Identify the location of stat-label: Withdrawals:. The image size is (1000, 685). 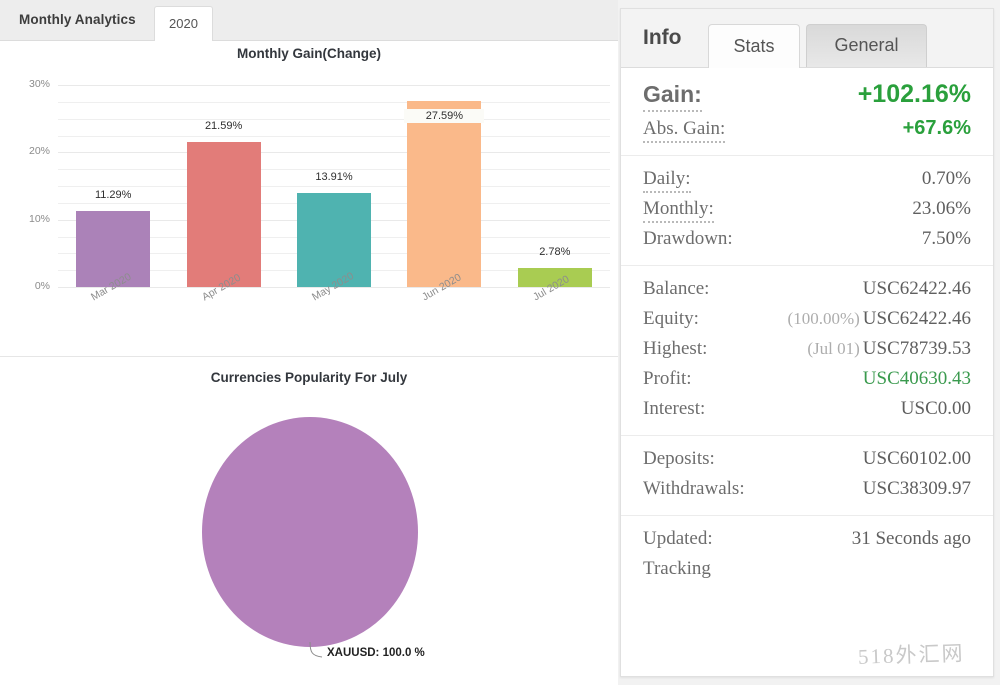
(694, 488).